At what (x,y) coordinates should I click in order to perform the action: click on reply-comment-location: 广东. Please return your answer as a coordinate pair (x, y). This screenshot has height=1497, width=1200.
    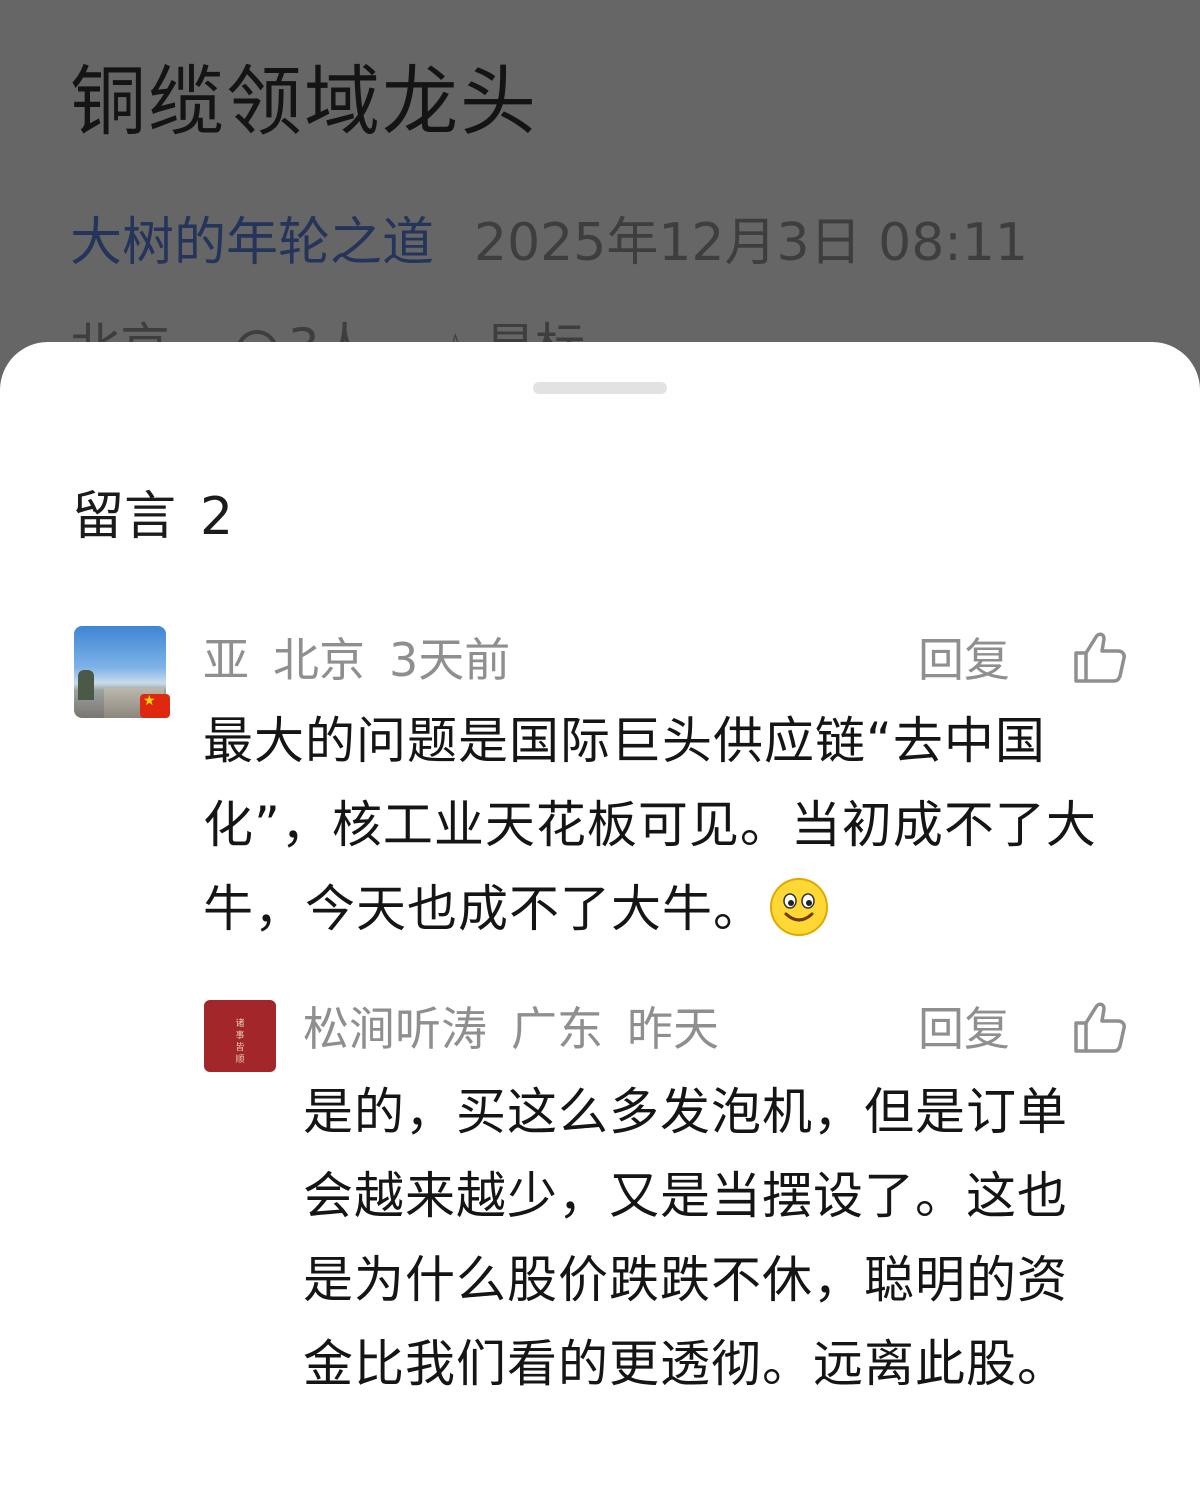
    Looking at the image, I should click on (557, 1029).